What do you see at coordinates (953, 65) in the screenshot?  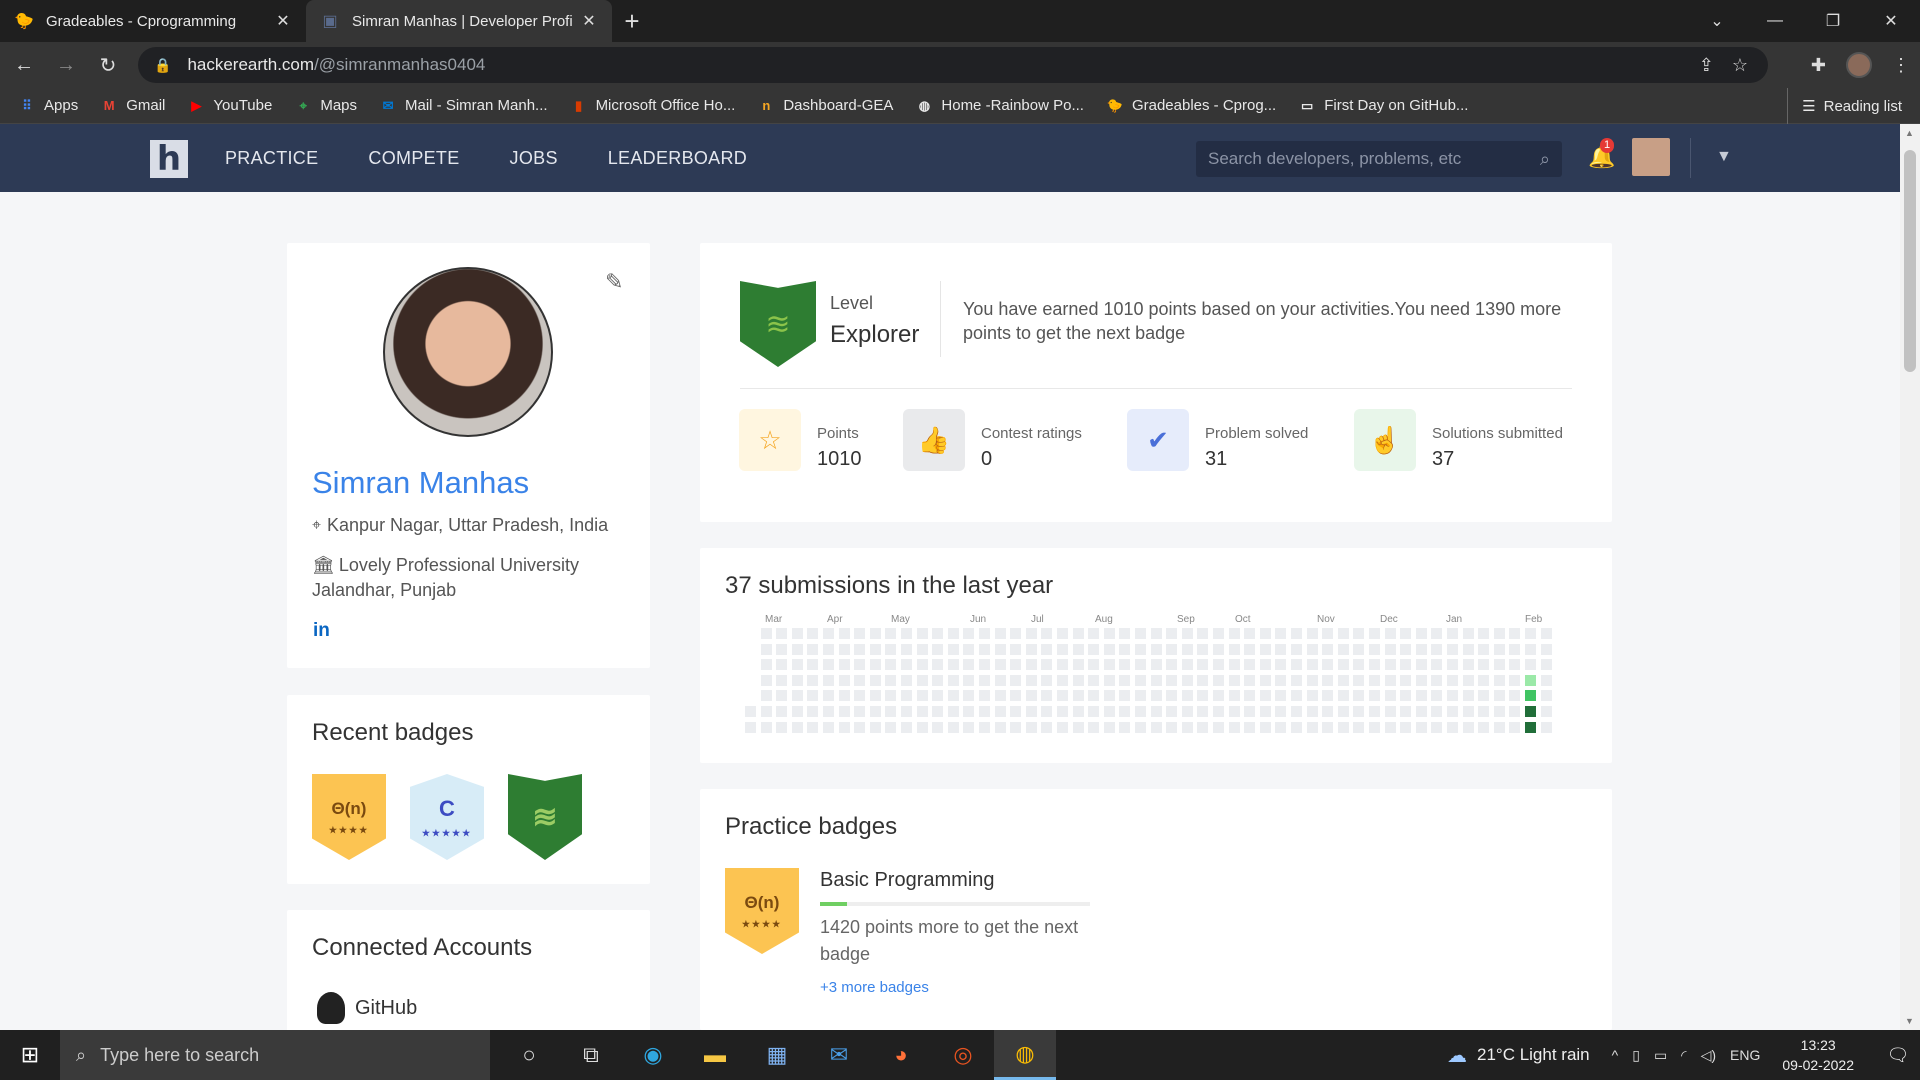 I see `url-field: 🔒 hackerearth.com/@simranmanhas0404 ⇪ ☆` at bounding box center [953, 65].